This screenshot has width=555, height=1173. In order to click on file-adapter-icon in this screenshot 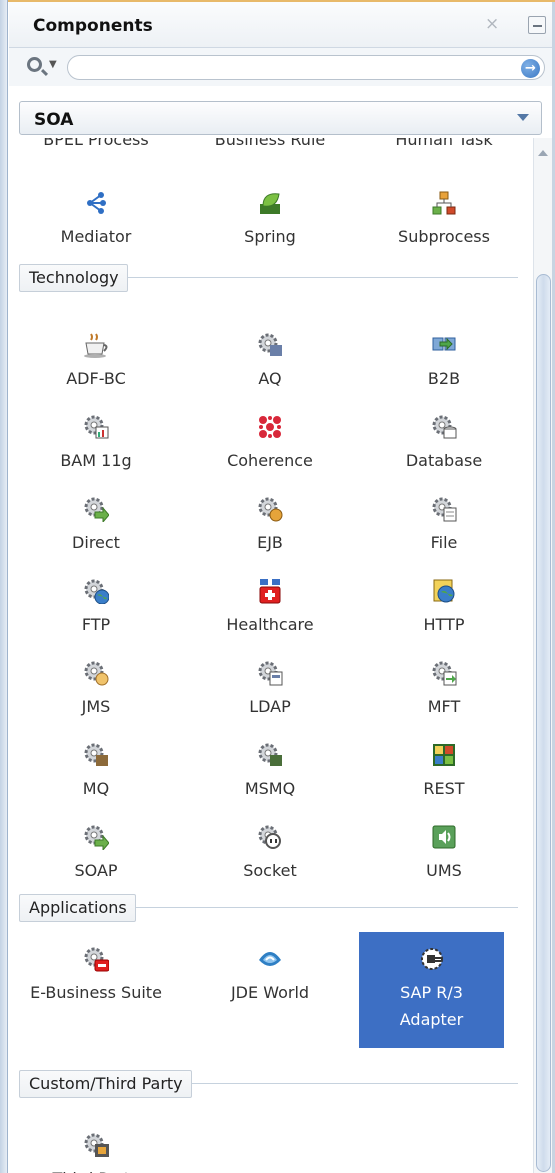, I will do `click(444, 509)`.